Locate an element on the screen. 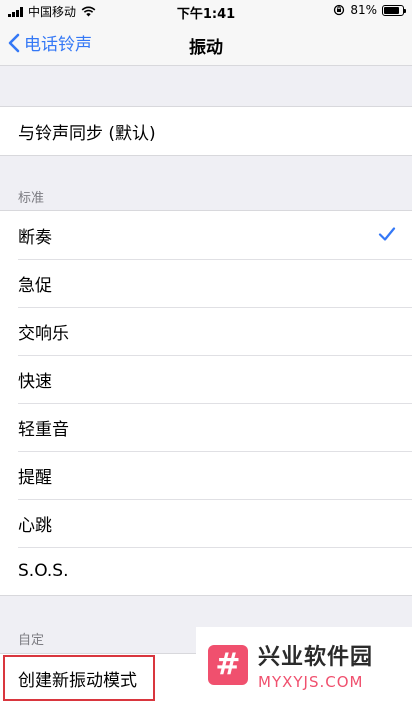 This screenshot has height=702, width=412. navigation-bar: 电话铃声 振动 is located at coordinates (206, 44).